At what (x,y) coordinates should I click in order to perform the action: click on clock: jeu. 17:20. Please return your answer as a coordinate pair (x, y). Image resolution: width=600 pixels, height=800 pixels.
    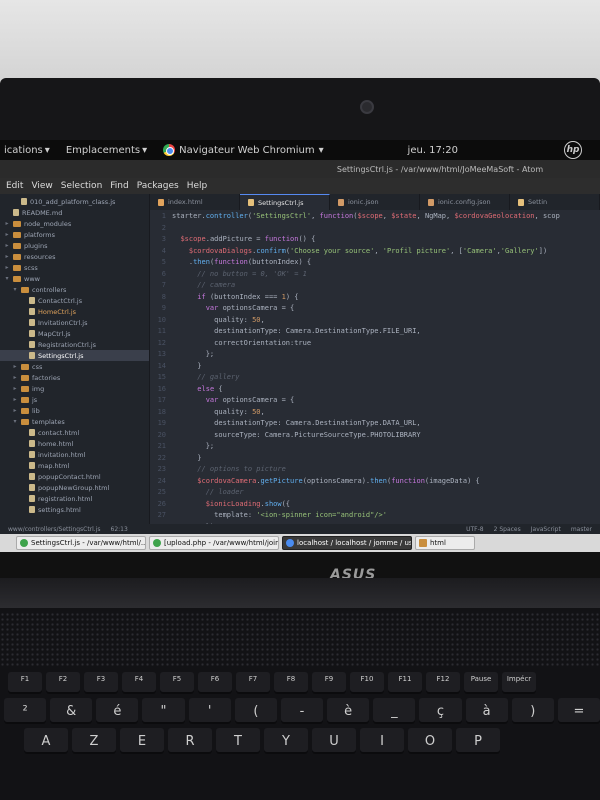
    Looking at the image, I should click on (433, 150).